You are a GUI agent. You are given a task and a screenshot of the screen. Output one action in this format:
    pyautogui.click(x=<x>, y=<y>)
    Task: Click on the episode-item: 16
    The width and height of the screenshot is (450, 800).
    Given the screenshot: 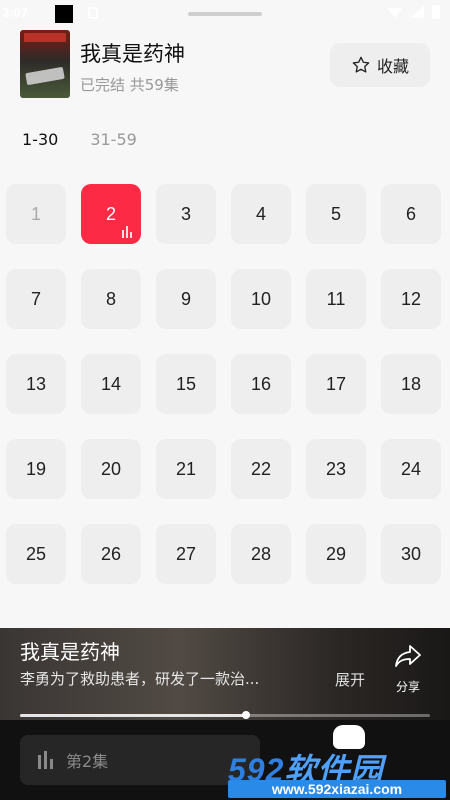 What is the action you would take?
    pyautogui.click(x=261, y=384)
    